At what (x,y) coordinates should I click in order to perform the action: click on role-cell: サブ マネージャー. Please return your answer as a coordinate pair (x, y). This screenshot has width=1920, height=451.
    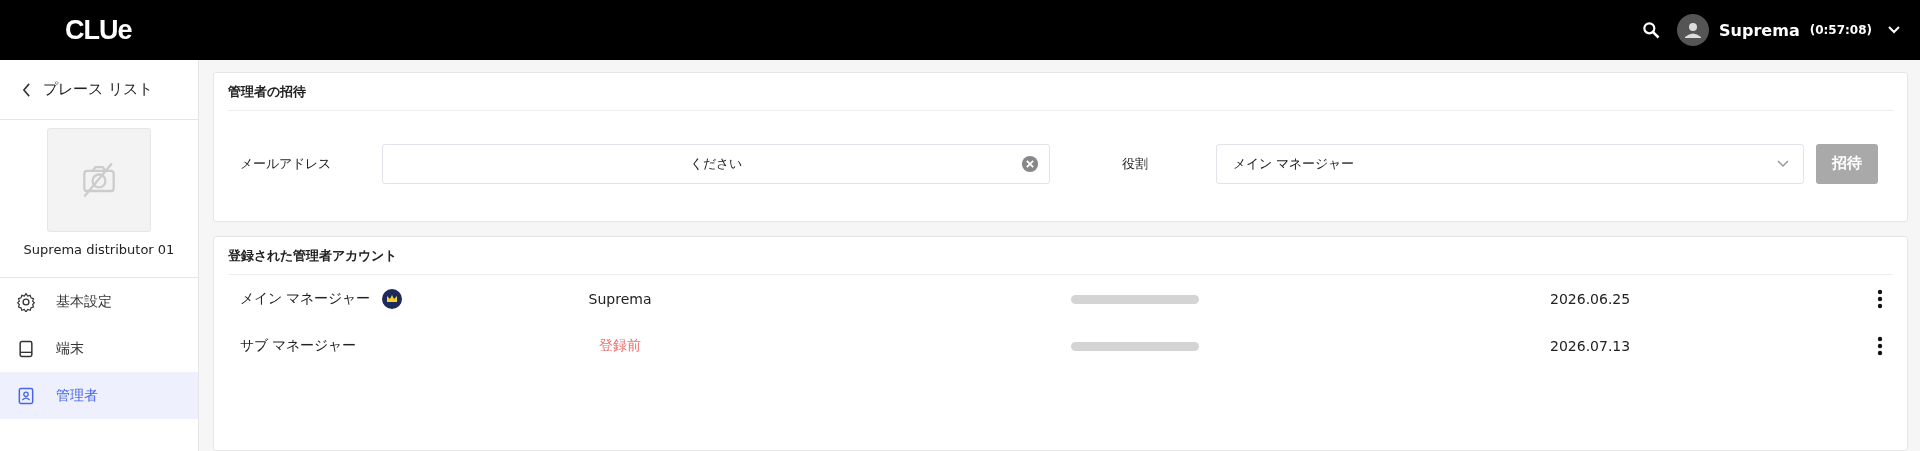
    Looking at the image, I should click on (298, 345).